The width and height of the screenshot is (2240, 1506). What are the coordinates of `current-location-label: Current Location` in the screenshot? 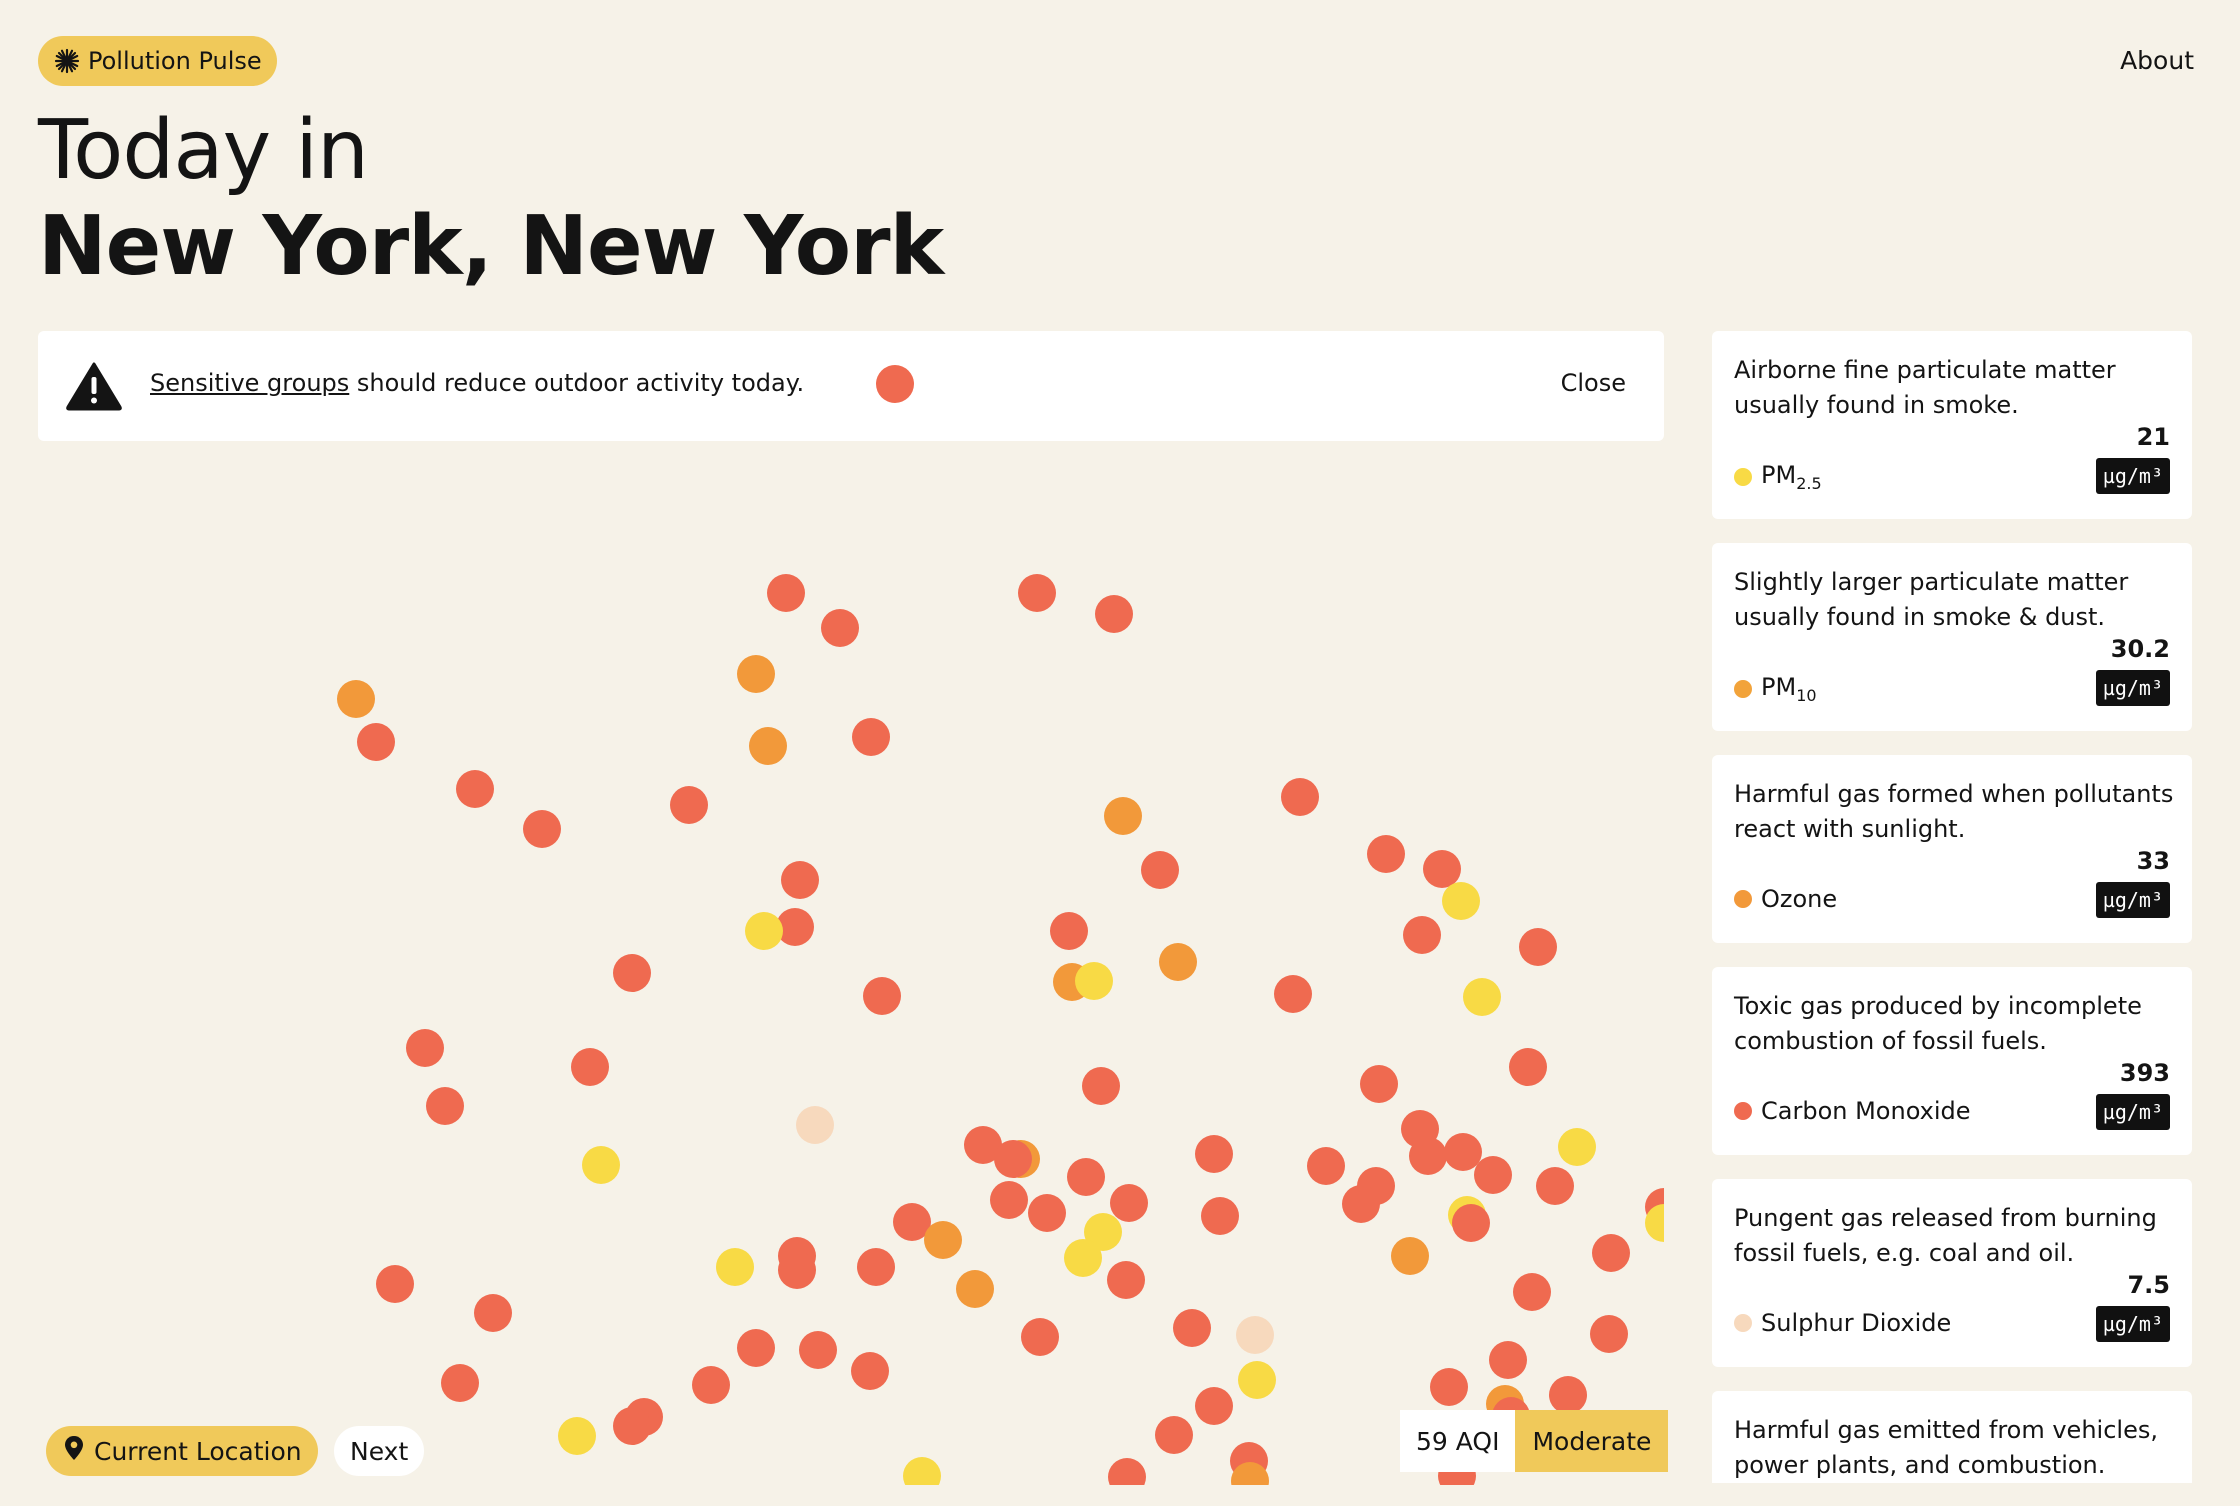 It's located at (198, 1451).